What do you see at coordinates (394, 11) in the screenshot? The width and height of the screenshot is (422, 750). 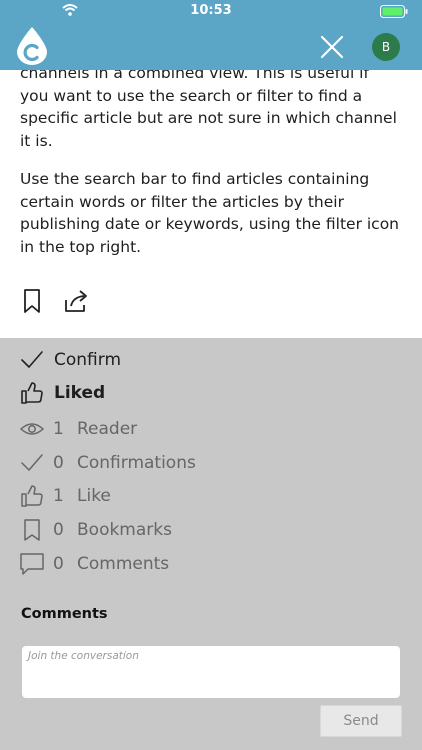 I see `battery-icon` at bounding box center [394, 11].